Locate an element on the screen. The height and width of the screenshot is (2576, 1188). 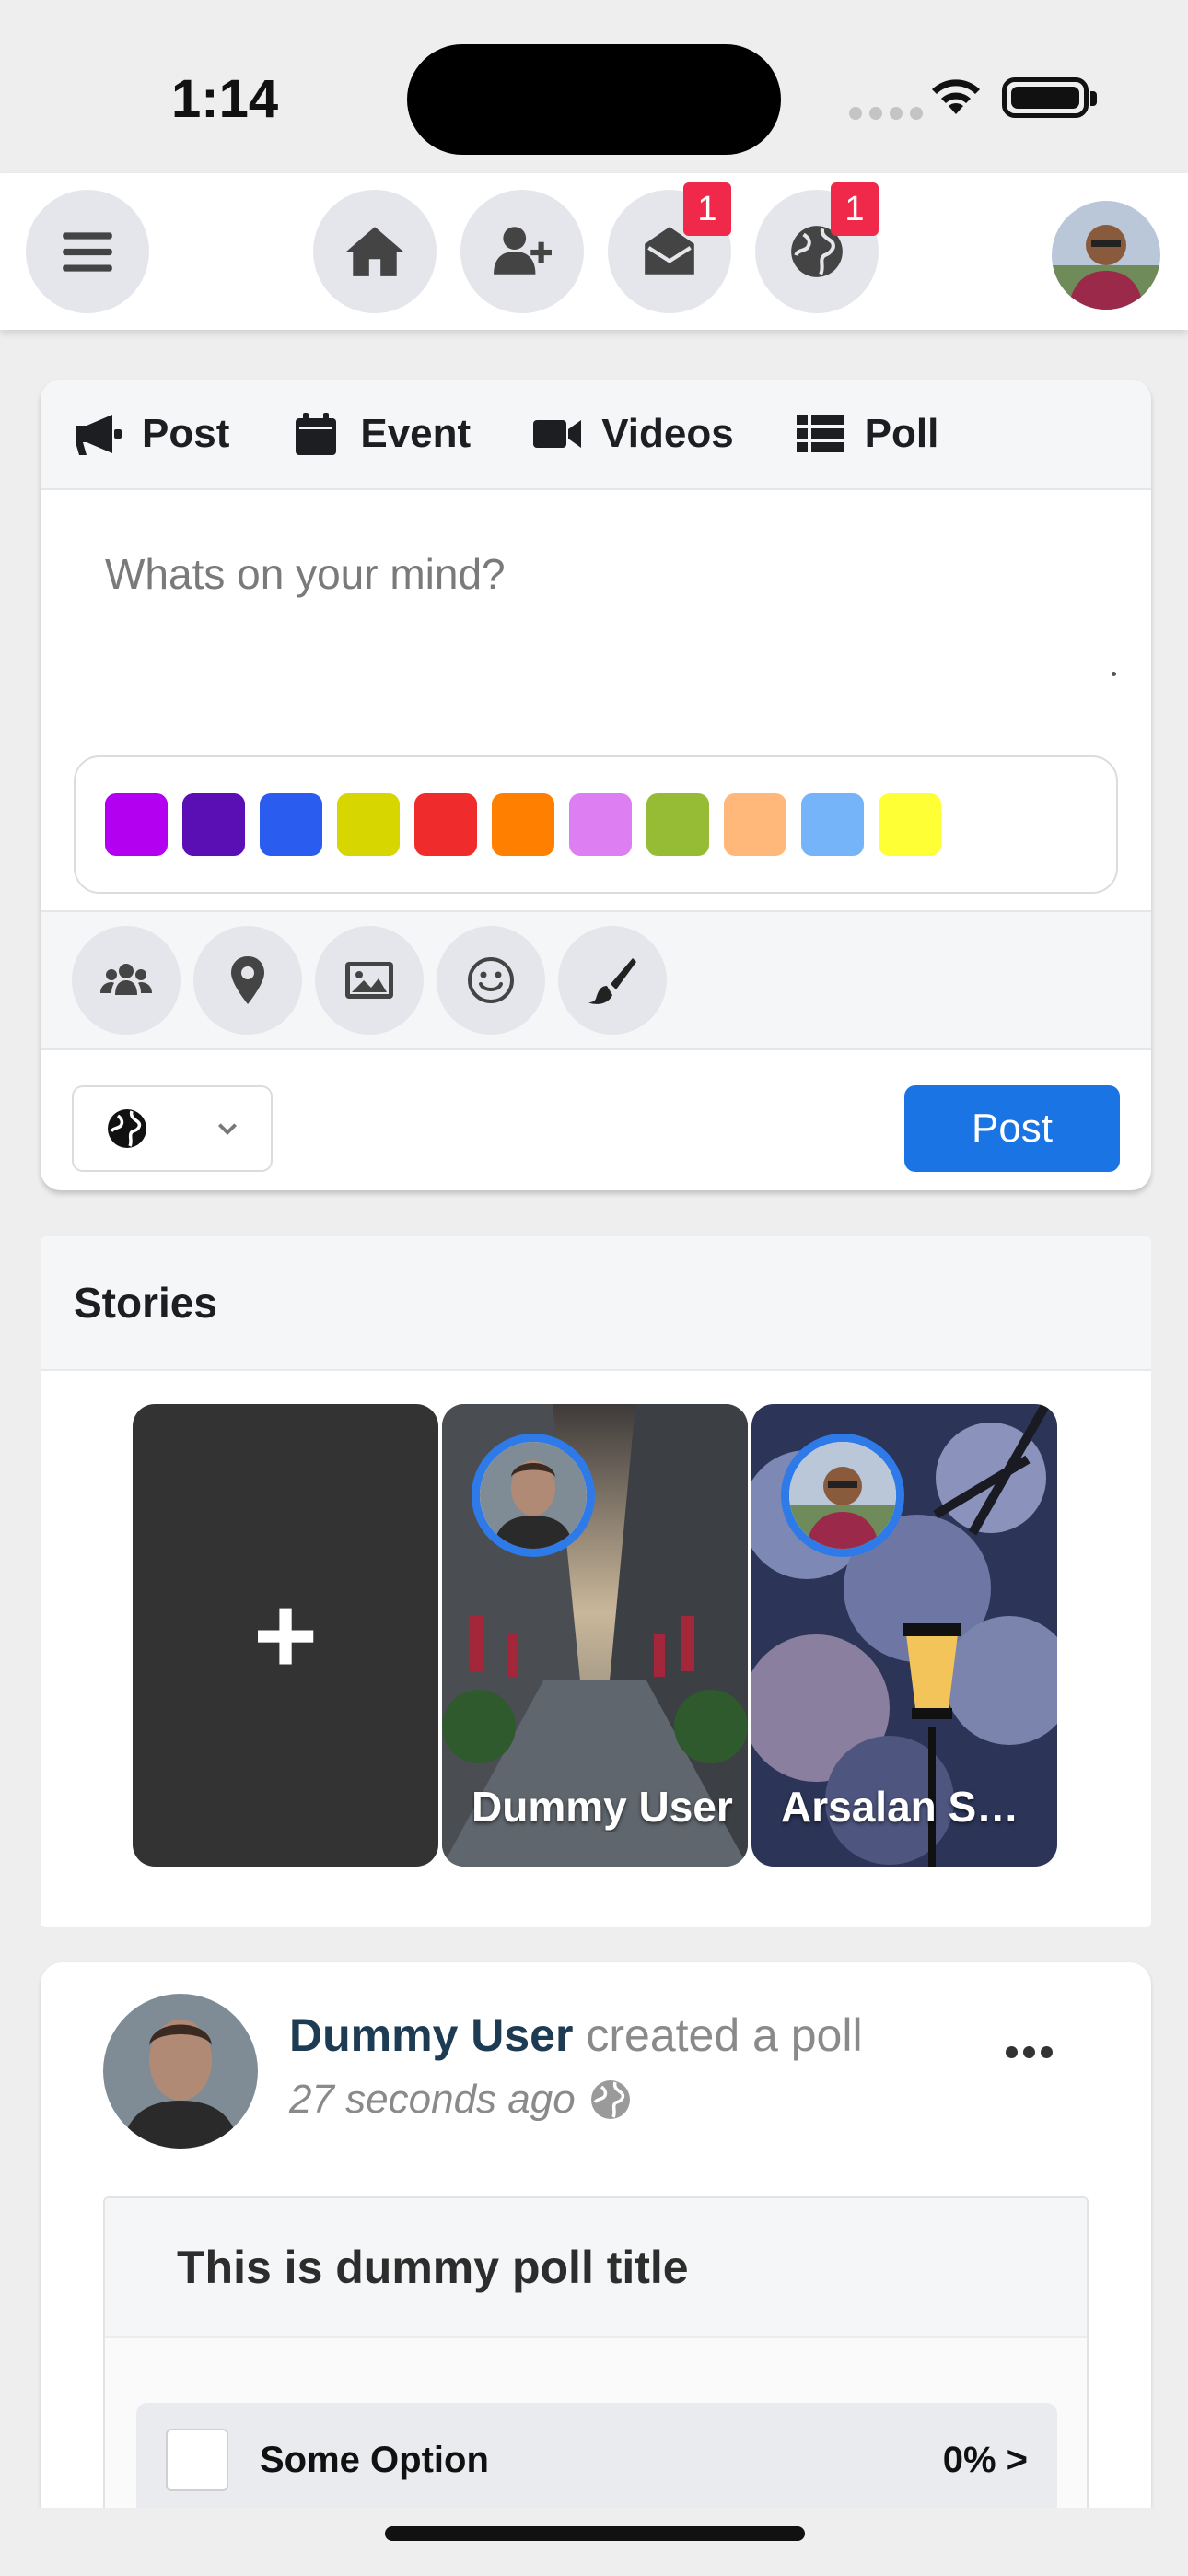
location-pin-icon is located at coordinates (247, 980).